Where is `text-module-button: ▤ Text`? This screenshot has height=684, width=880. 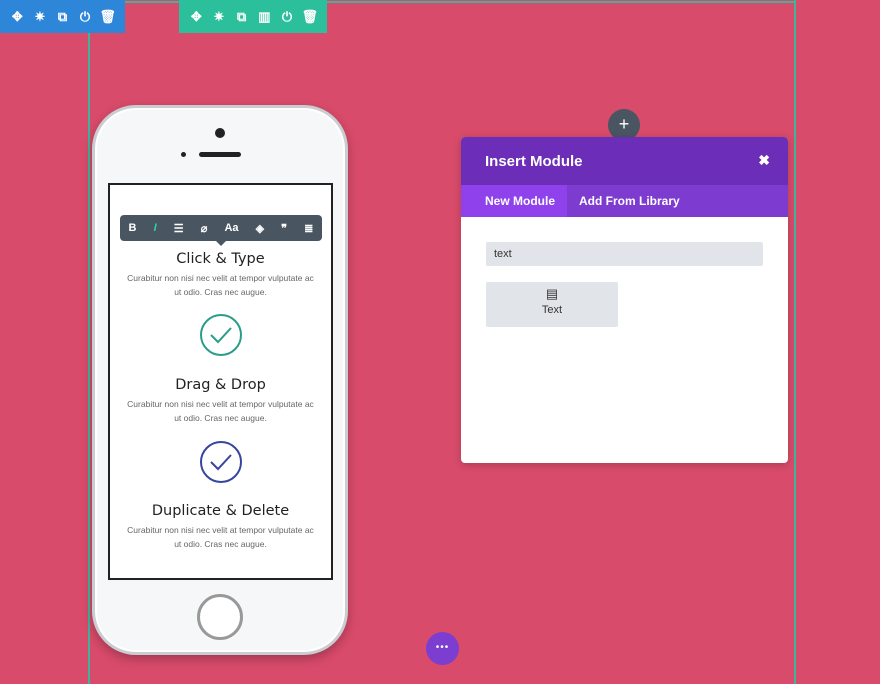
text-module-button: ▤ Text is located at coordinates (552, 304).